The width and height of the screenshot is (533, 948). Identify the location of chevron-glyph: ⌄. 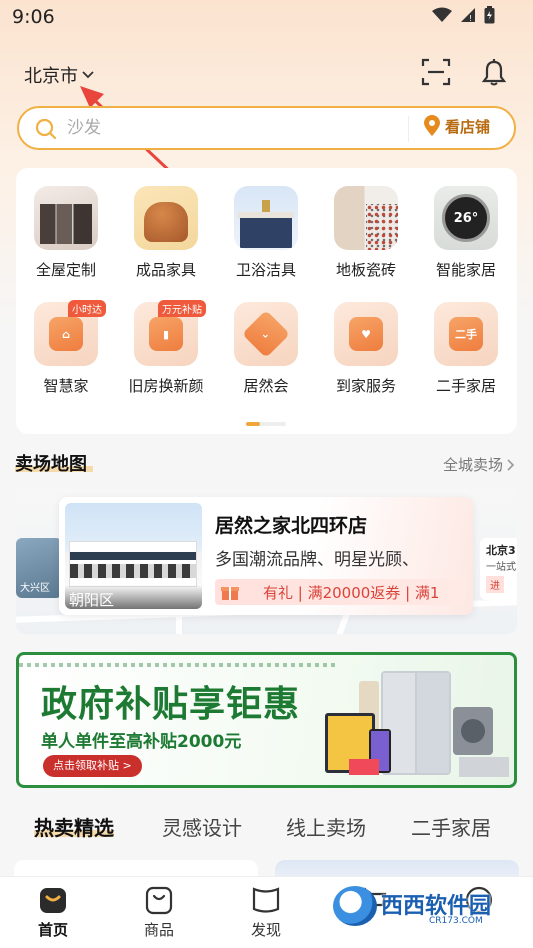
(266, 334).